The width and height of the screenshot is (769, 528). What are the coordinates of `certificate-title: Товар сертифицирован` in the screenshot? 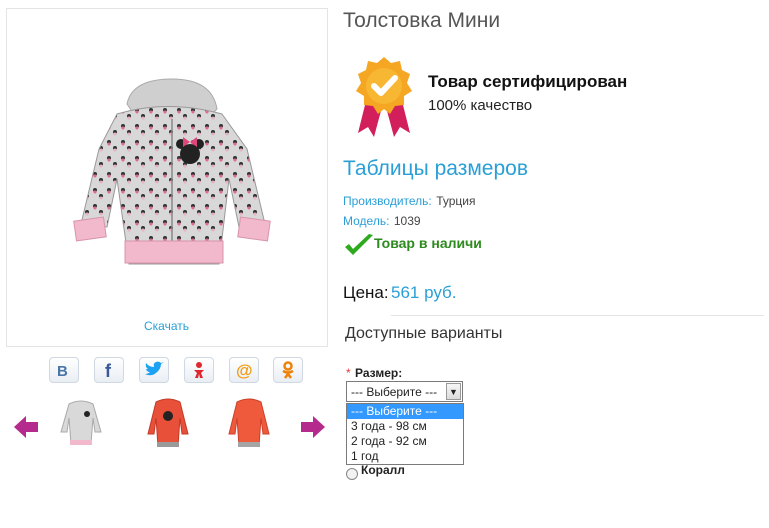 It's located at (528, 81).